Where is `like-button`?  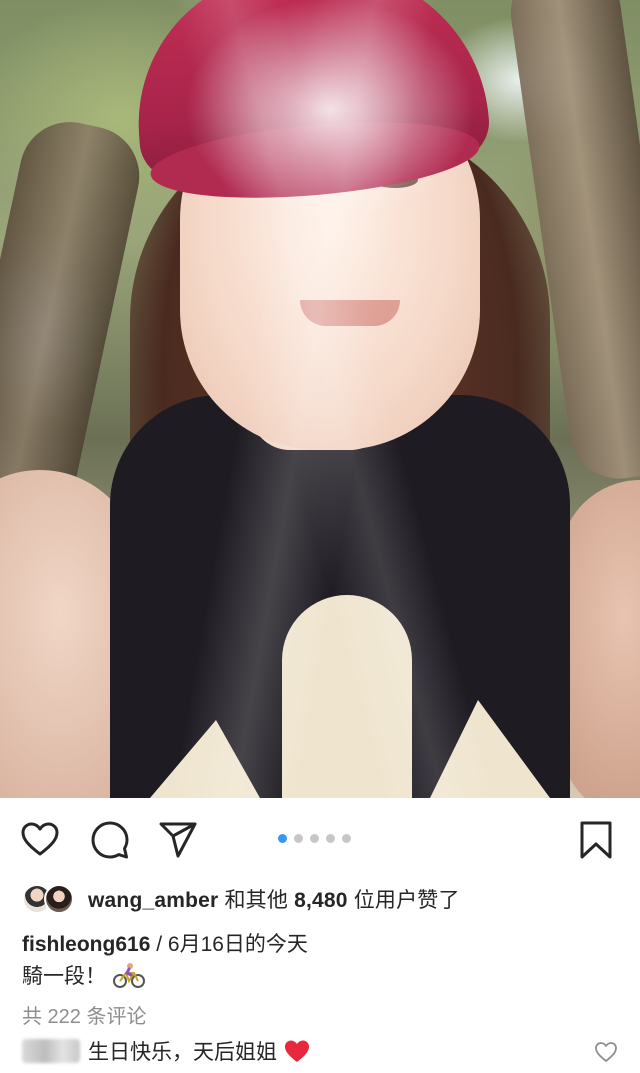
like-button is located at coordinates (40, 840).